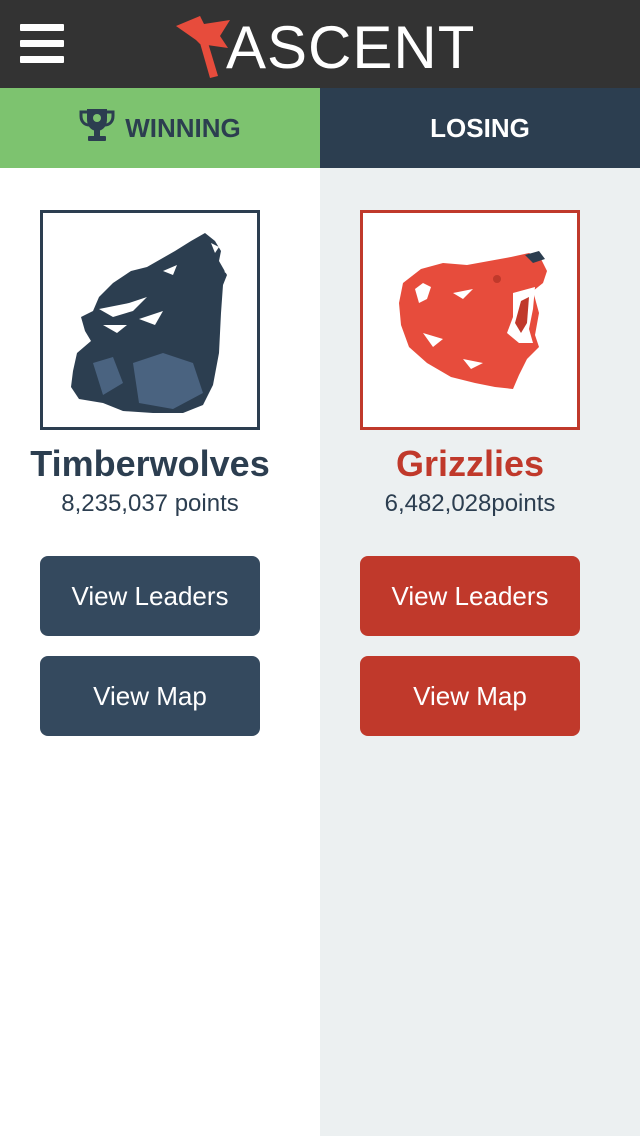 Image resolution: width=640 pixels, height=1136 pixels. Describe the element at coordinates (473, 320) in the screenshot. I see `bear-icon` at that location.